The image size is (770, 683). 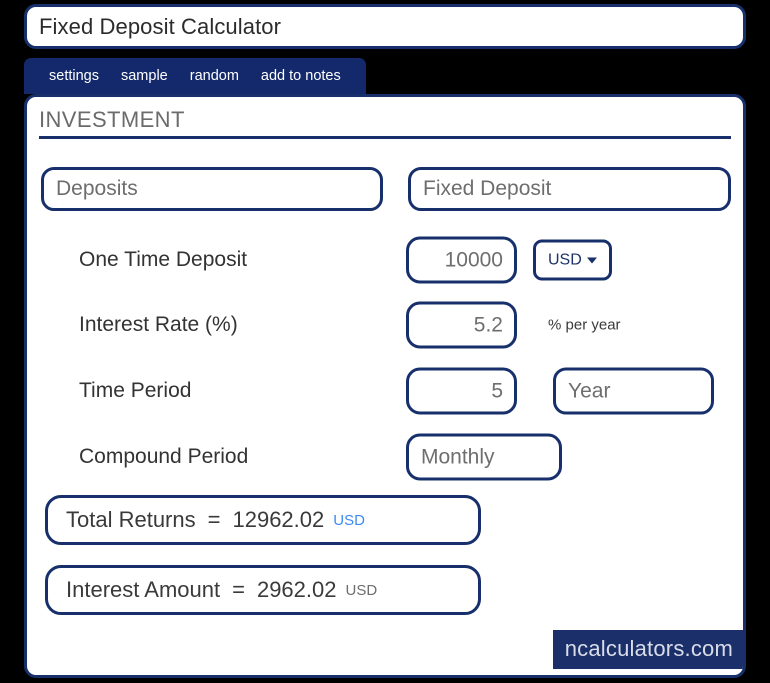 What do you see at coordinates (158, 324) in the screenshot?
I see `interest-rate-label: Interest Rate (%)` at bounding box center [158, 324].